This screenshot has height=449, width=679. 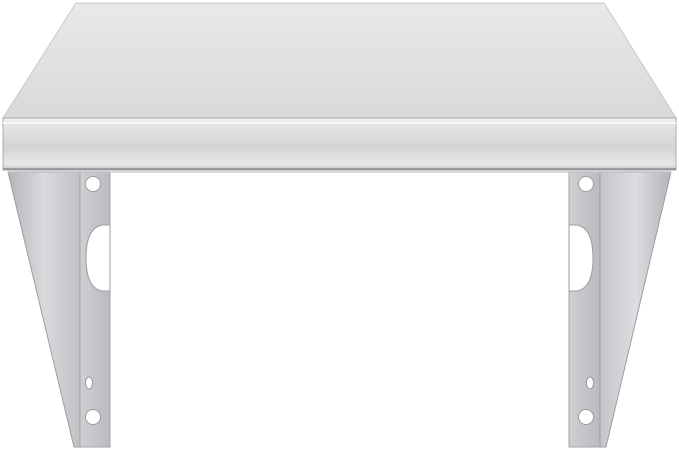 What do you see at coordinates (620, 309) in the screenshot?
I see `right-bracket` at bounding box center [620, 309].